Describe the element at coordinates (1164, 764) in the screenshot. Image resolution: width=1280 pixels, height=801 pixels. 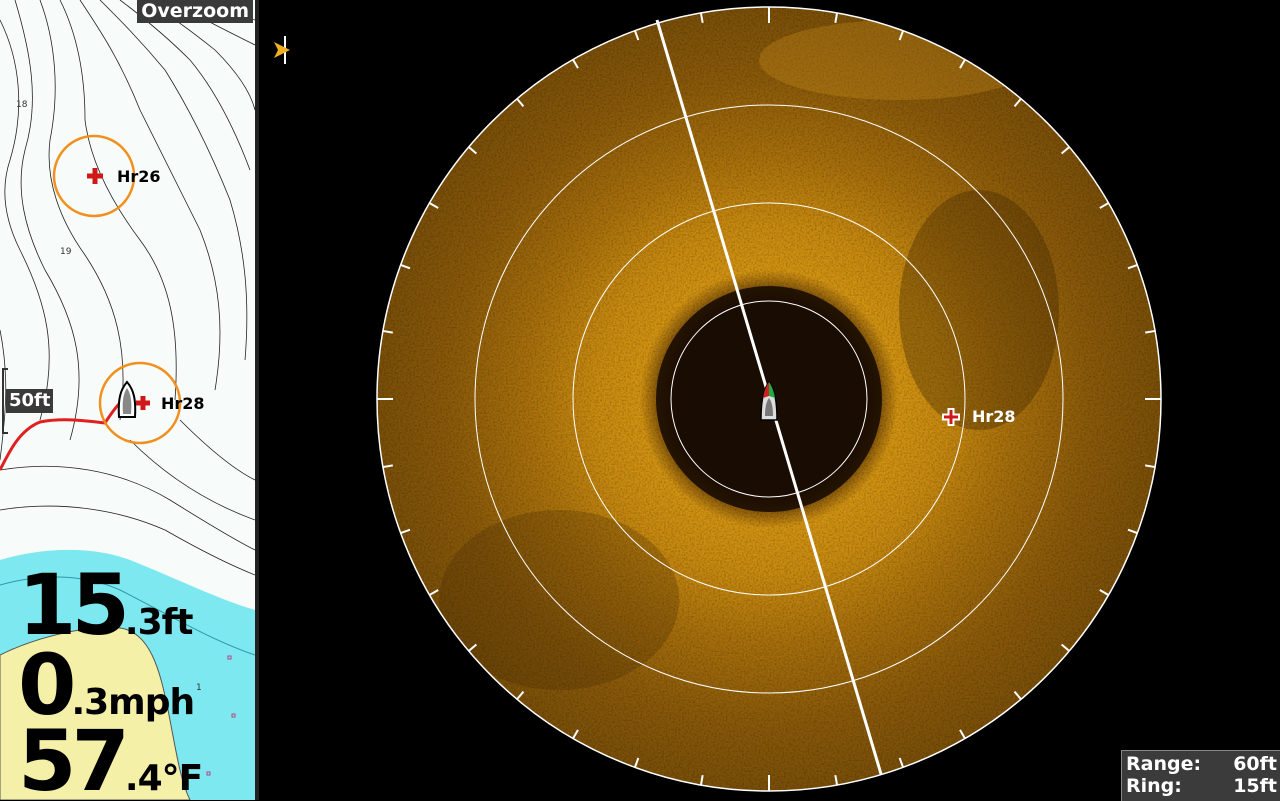
I see `range-label: Range:` at that location.